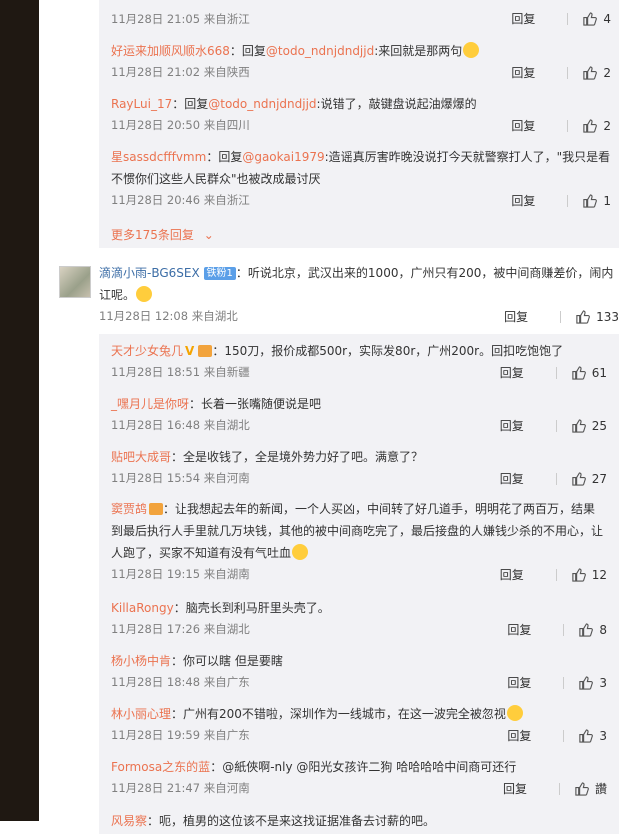  I want to click on reply-meta: 11月28日 19:59 来自广东, so click(180, 735).